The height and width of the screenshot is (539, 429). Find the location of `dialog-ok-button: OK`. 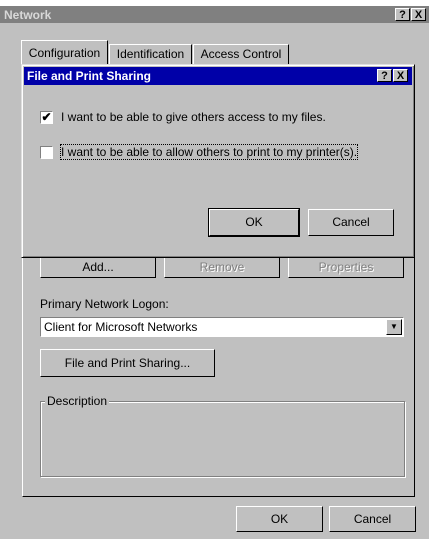

dialog-ok-button: OK is located at coordinates (254, 222).